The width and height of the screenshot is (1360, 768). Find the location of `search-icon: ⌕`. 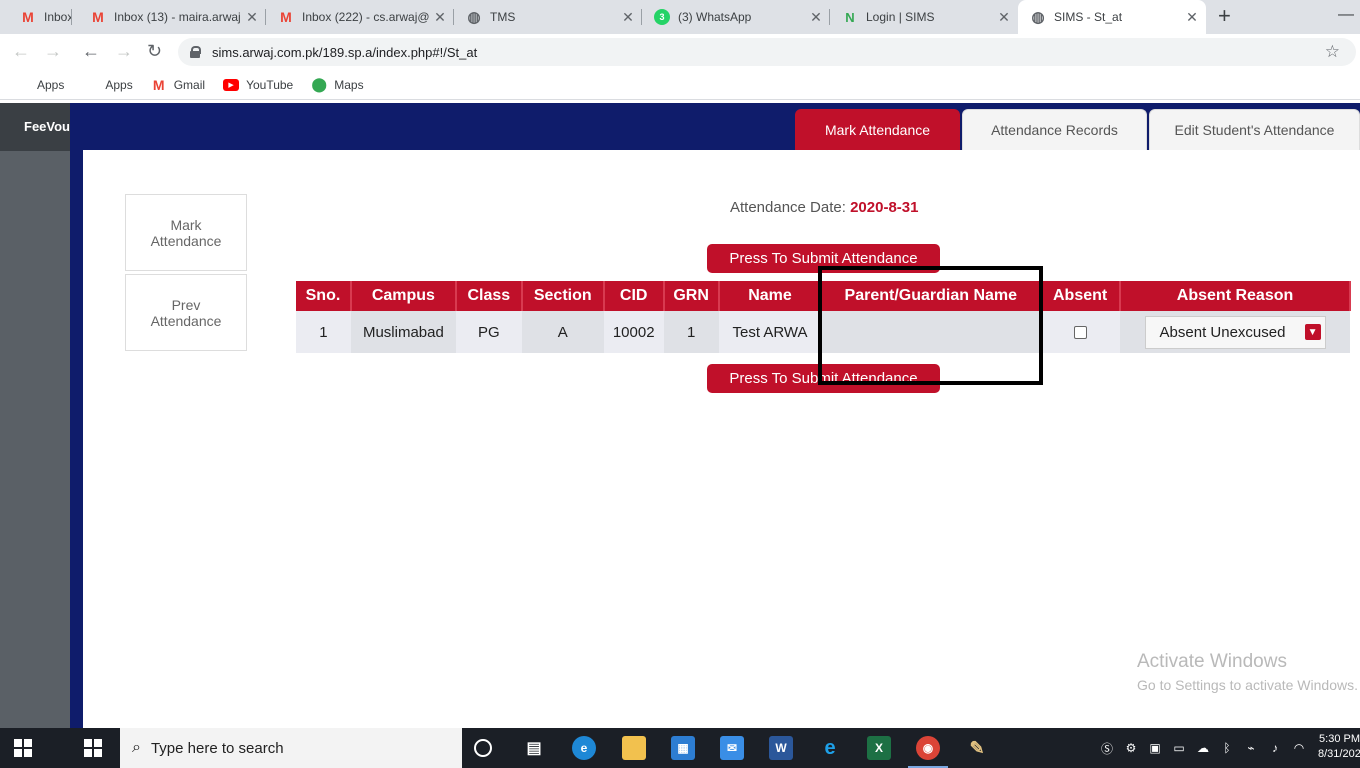

search-icon: ⌕ is located at coordinates (136, 747).